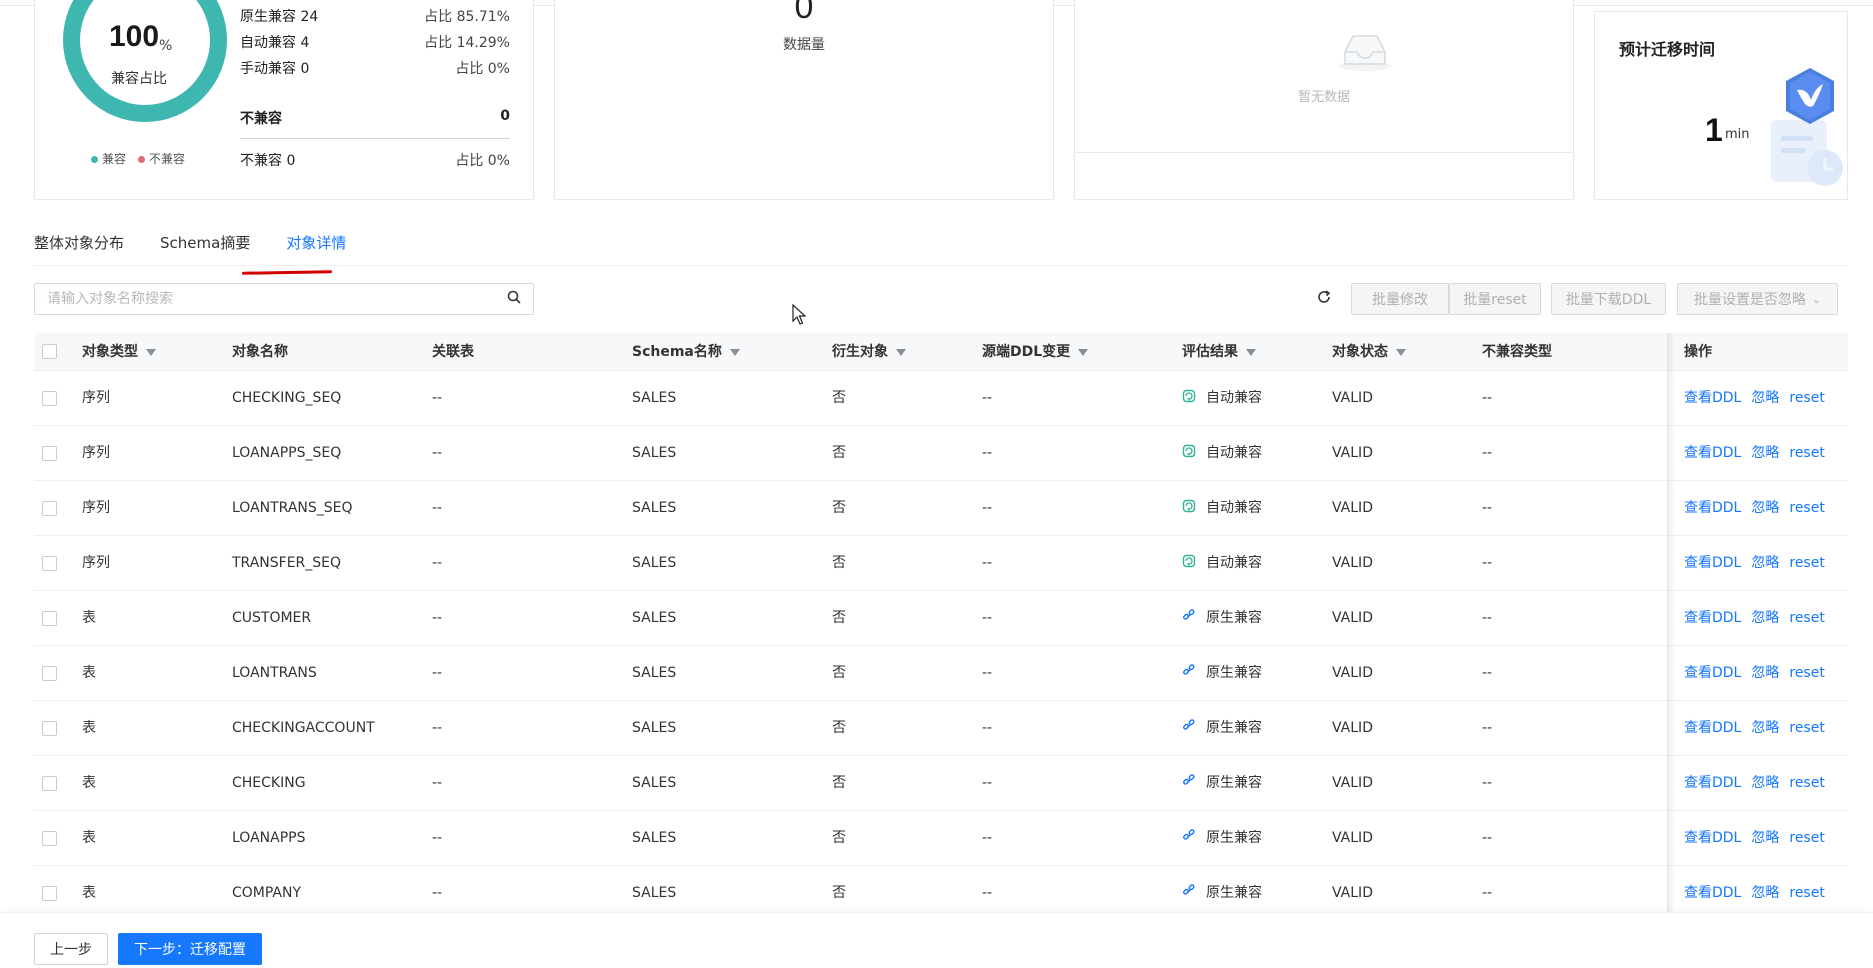 This screenshot has width=1873, height=968. Describe the element at coordinates (514, 299) in the screenshot. I see `search-icon` at that location.